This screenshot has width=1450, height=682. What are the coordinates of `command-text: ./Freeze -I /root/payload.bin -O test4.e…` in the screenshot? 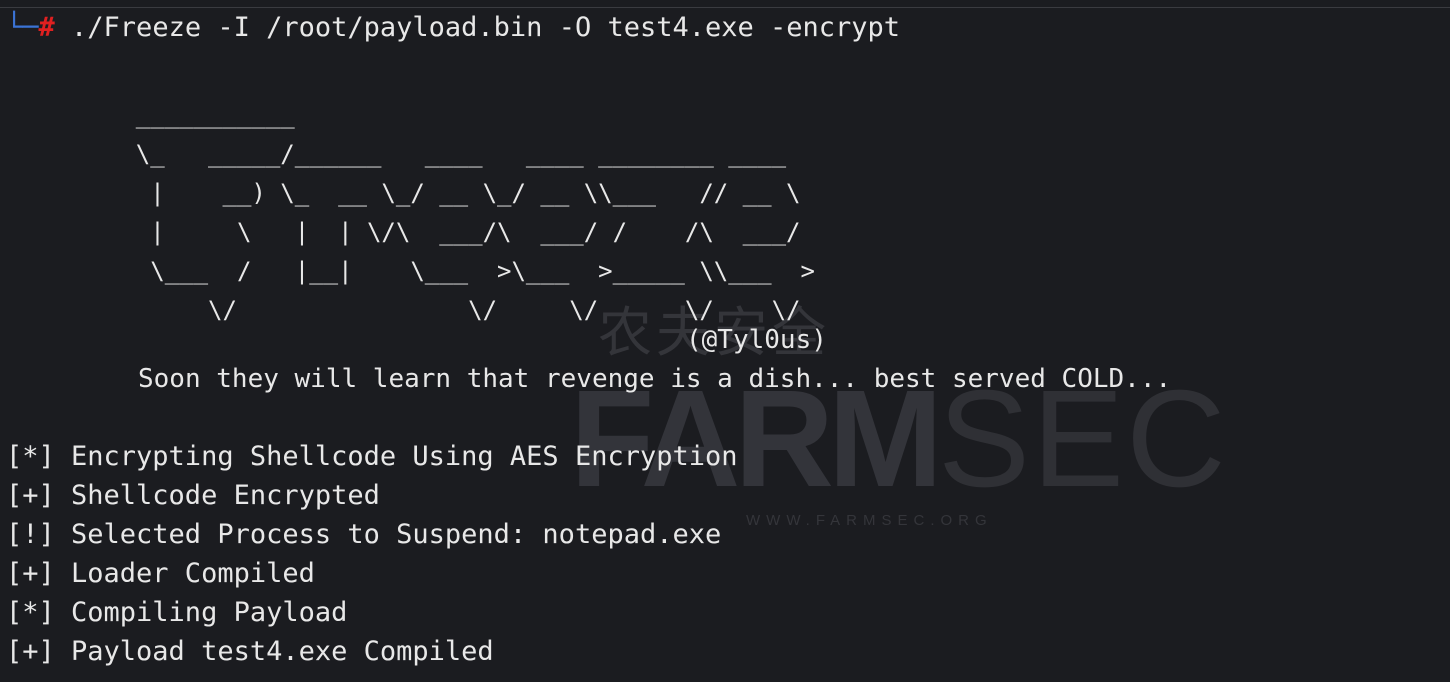 It's located at (477, 27).